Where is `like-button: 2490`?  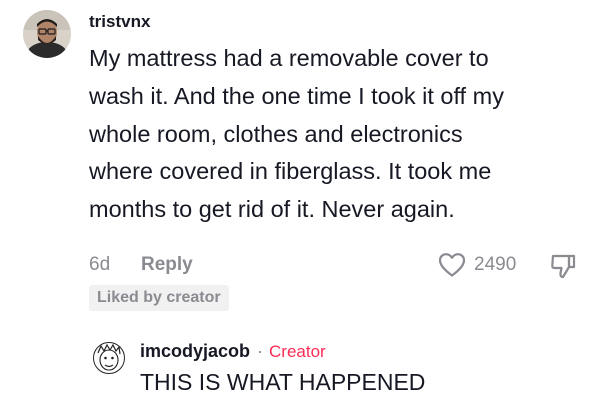 like-button: 2490 is located at coordinates (477, 265).